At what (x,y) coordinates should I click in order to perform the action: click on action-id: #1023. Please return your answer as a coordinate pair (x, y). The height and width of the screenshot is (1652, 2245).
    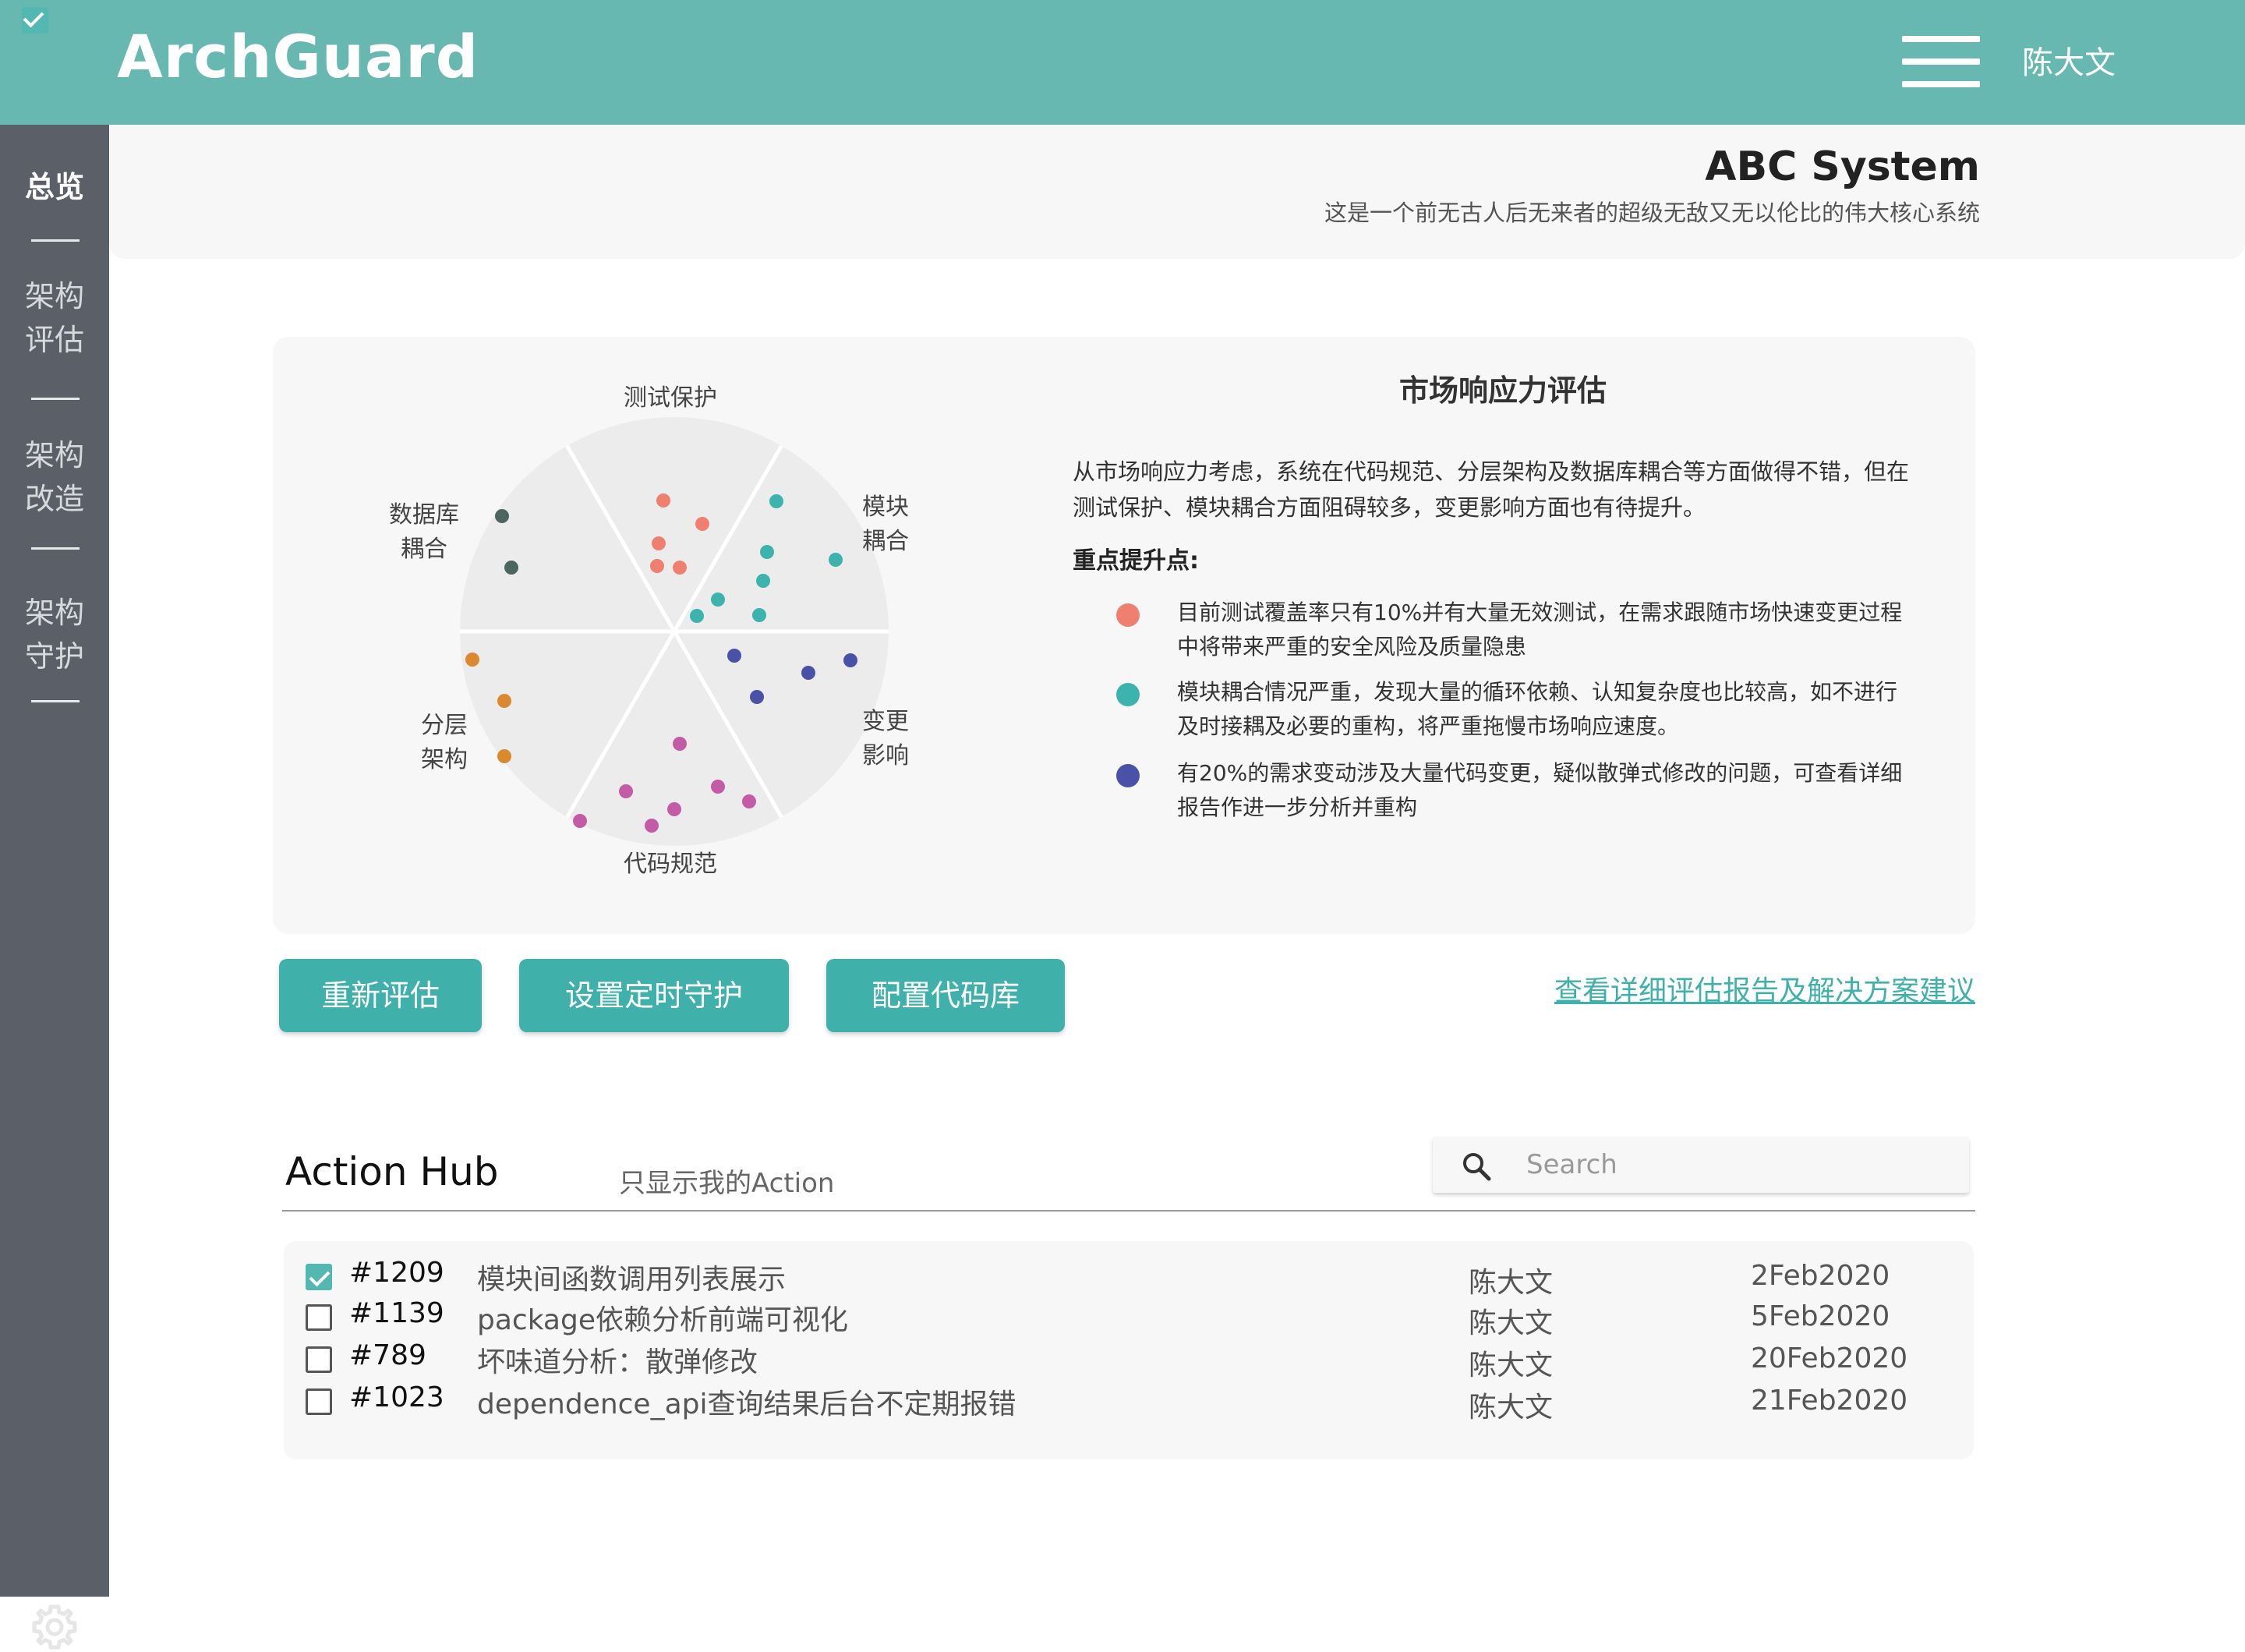
    Looking at the image, I should click on (396, 1397).